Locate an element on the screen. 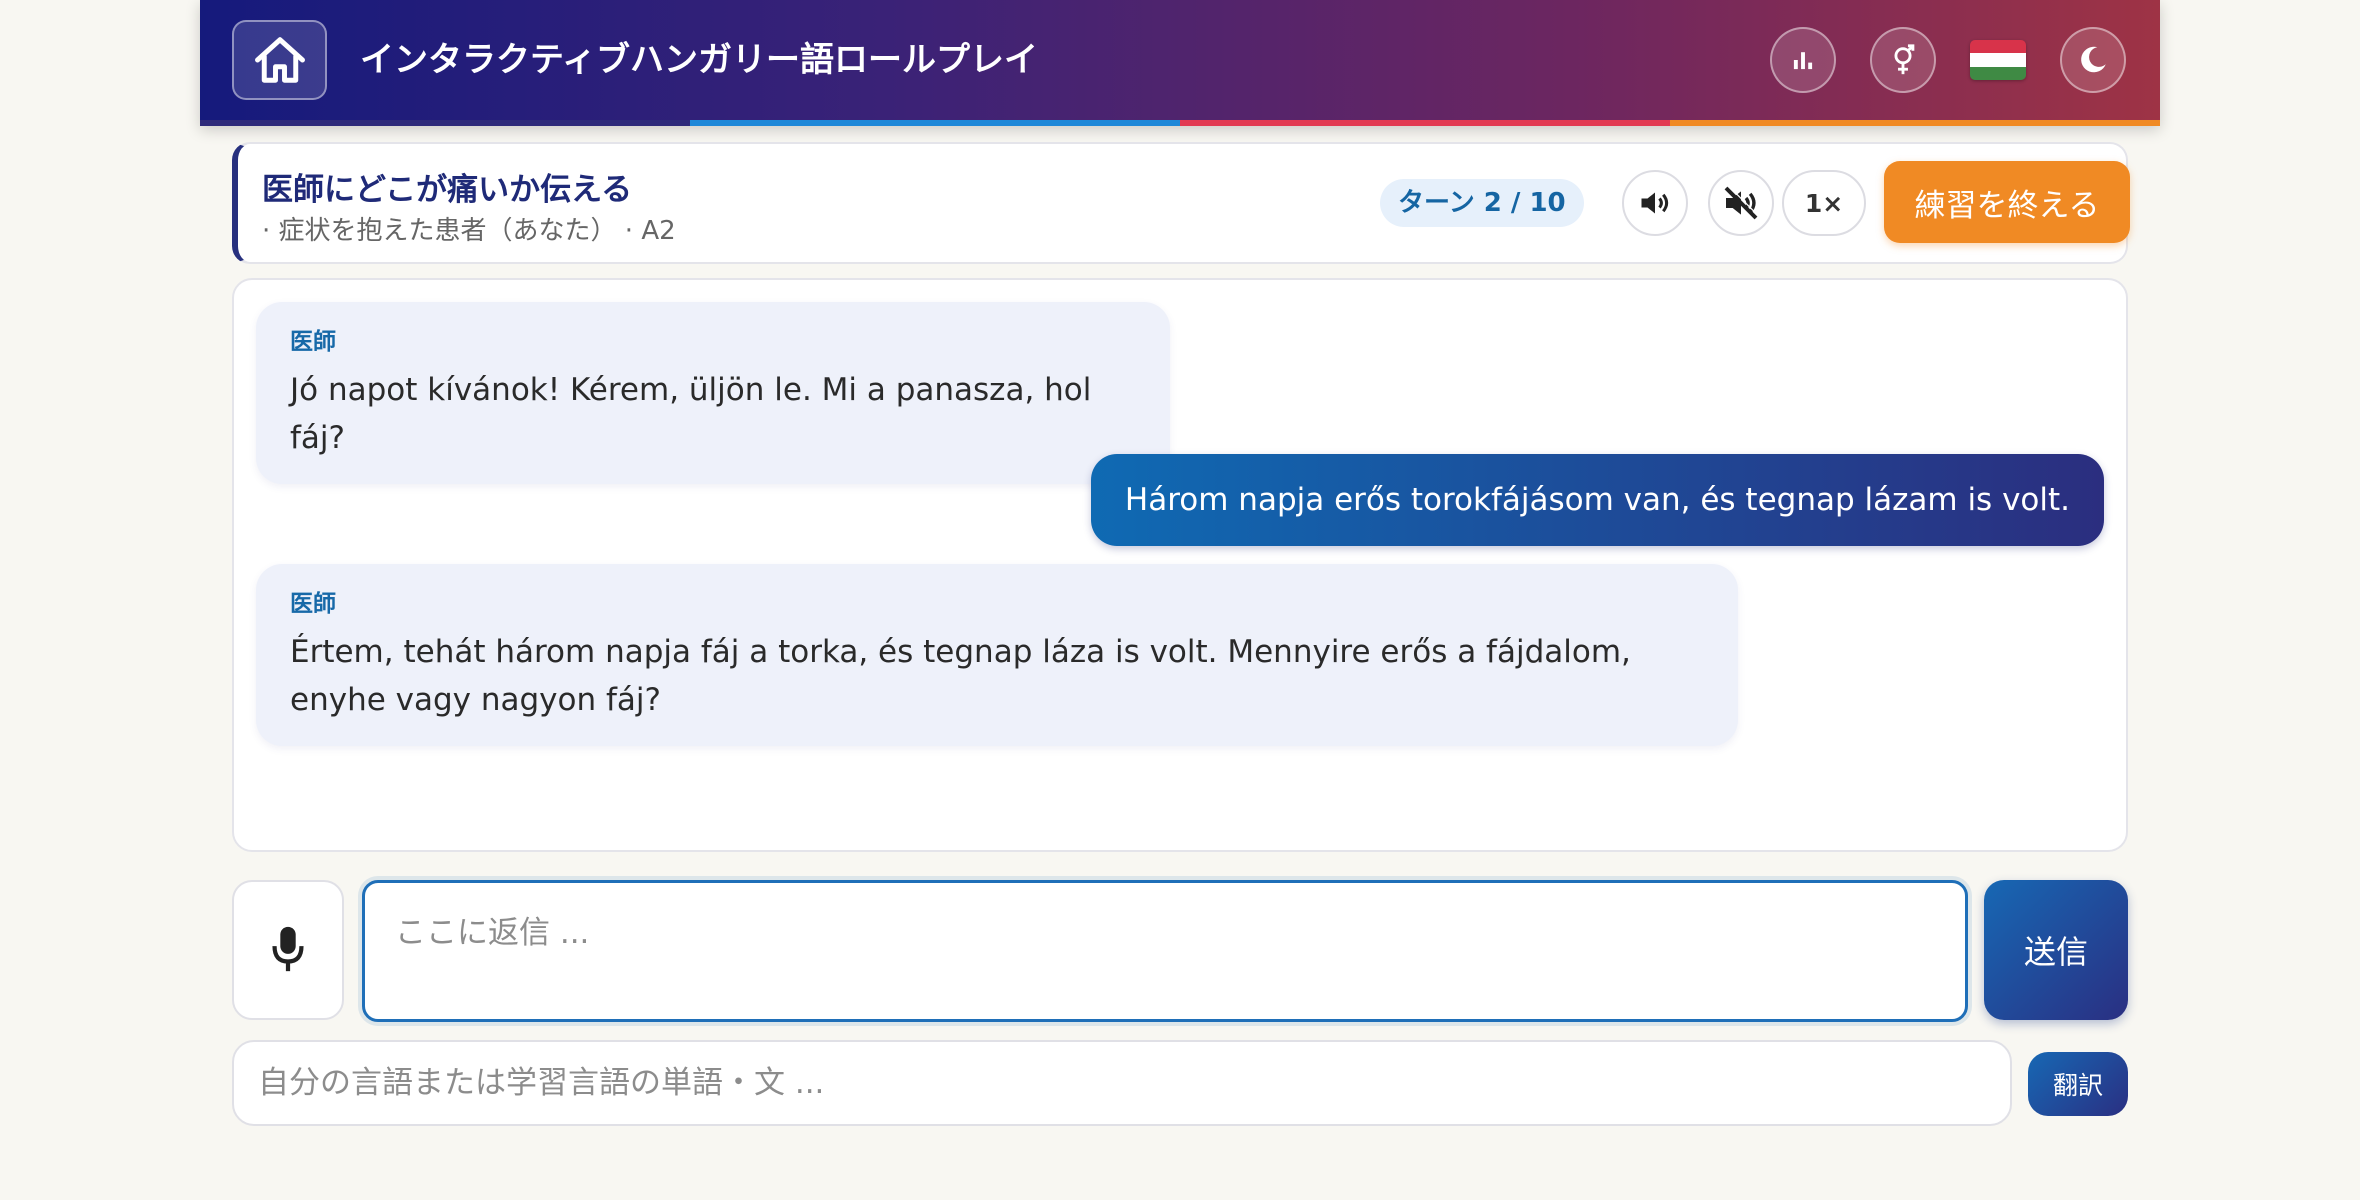  header-stripe is located at coordinates (1180, 123).